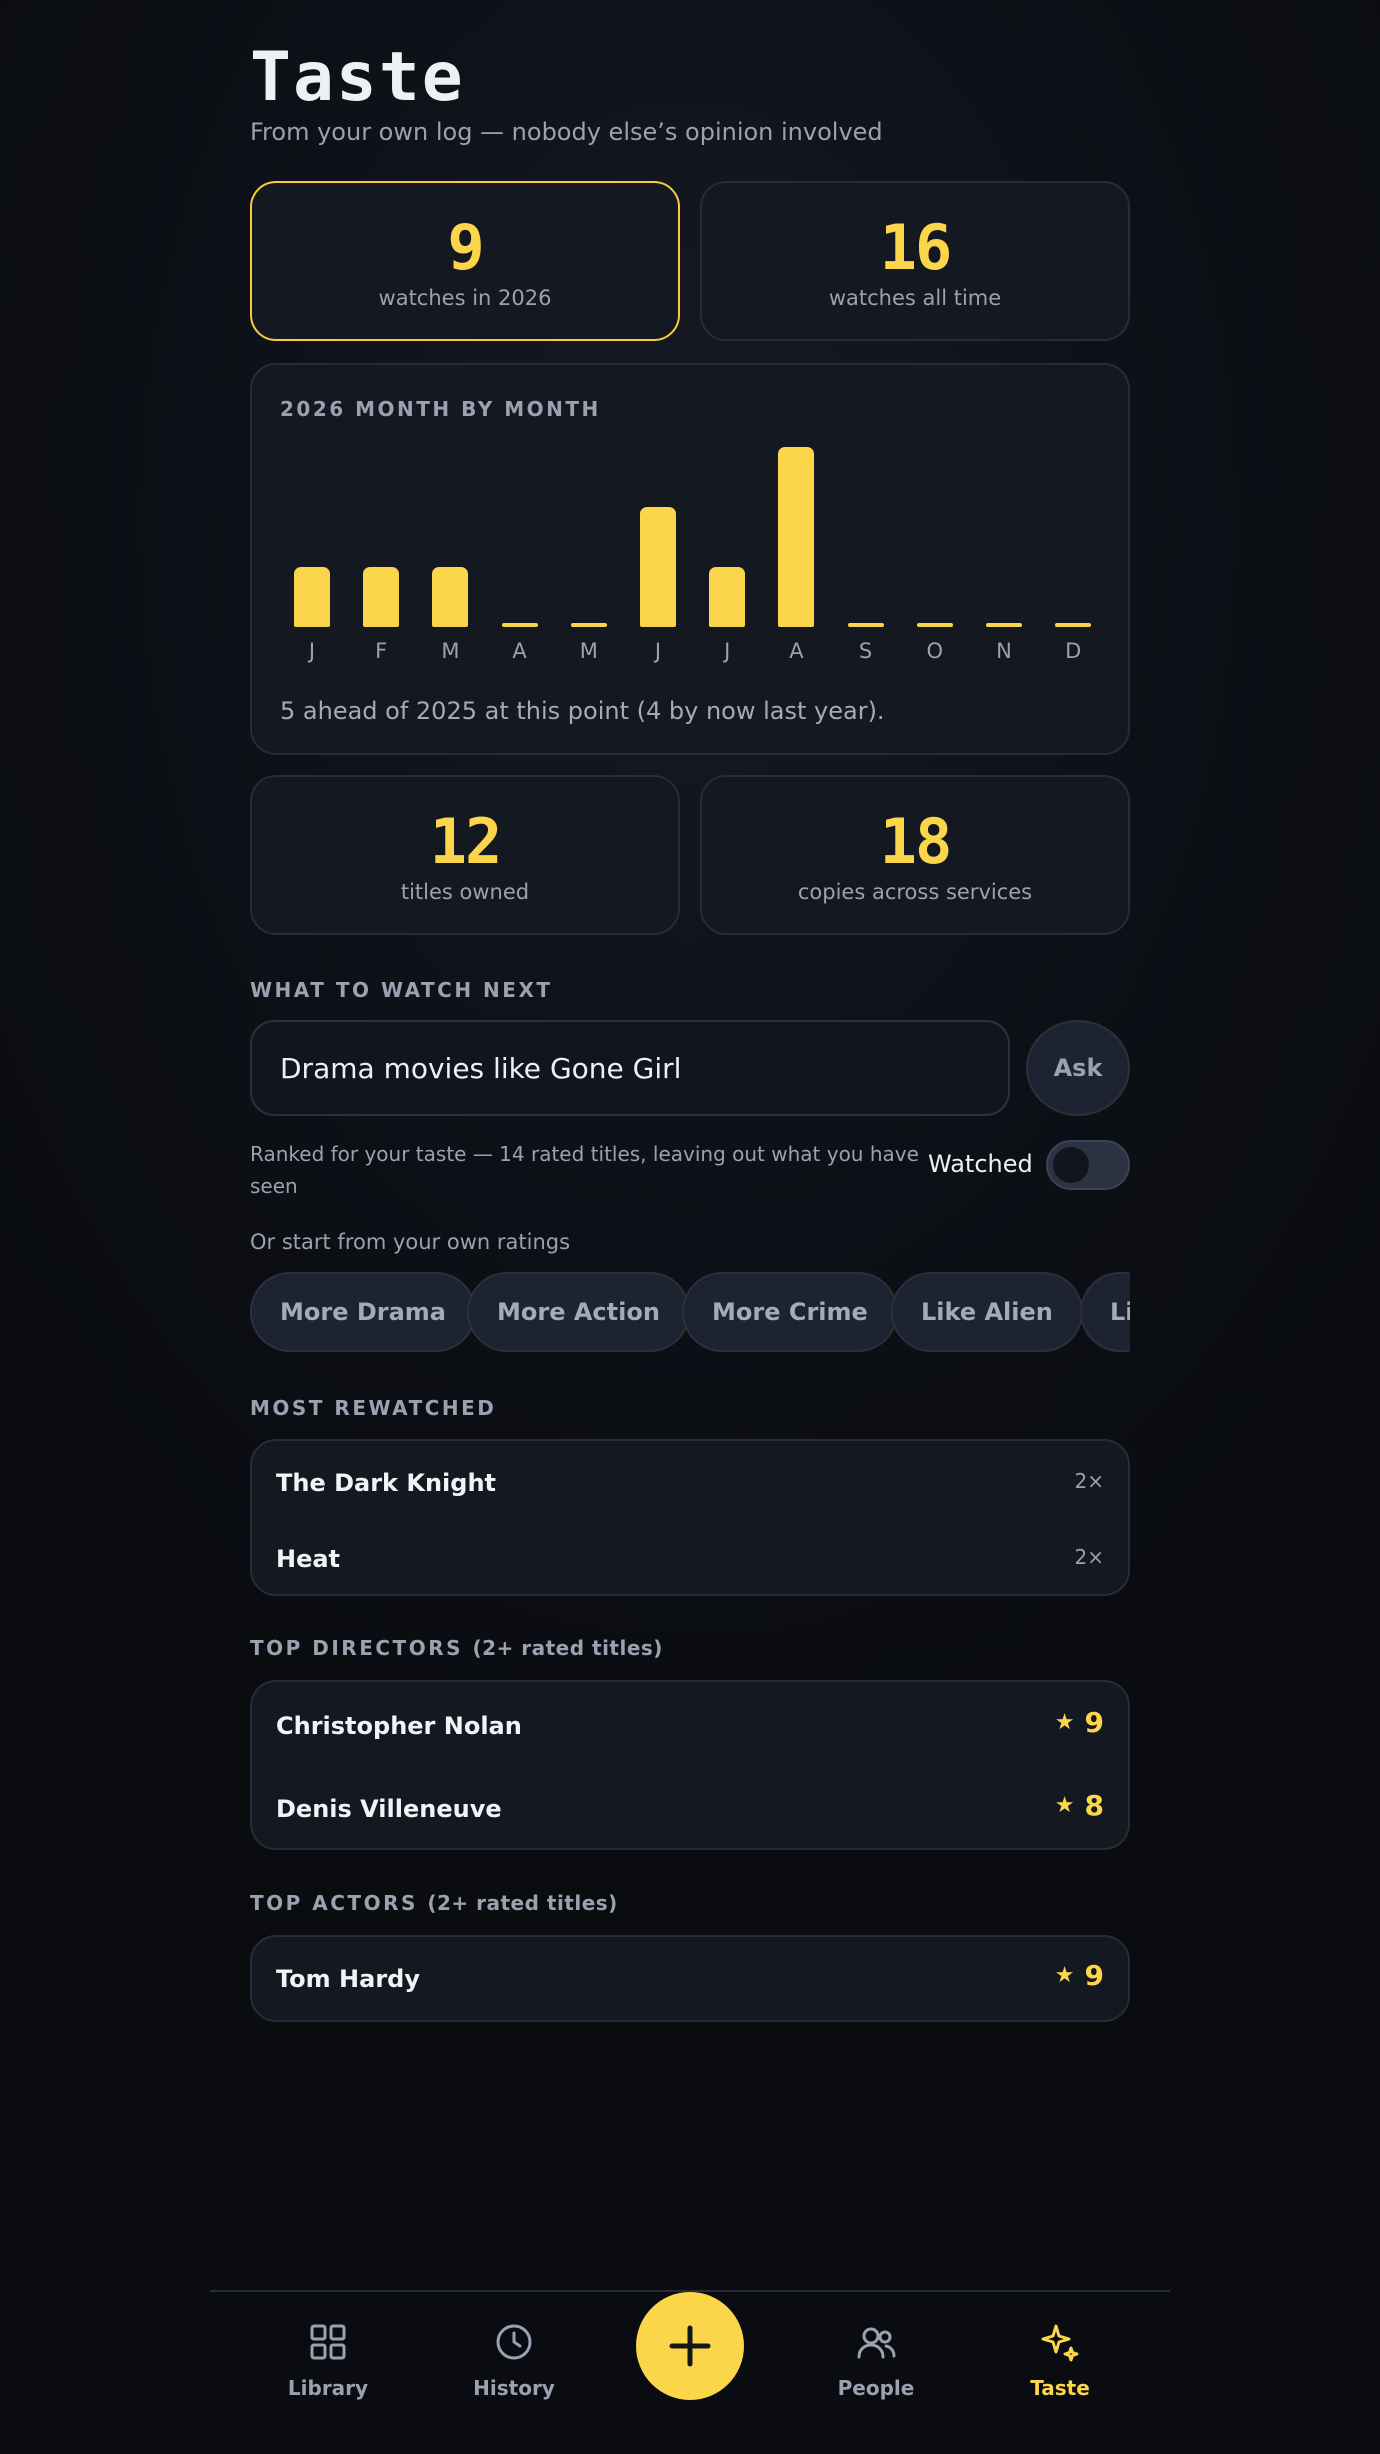  What do you see at coordinates (465, 247) in the screenshot?
I see `stat-value: 9` at bounding box center [465, 247].